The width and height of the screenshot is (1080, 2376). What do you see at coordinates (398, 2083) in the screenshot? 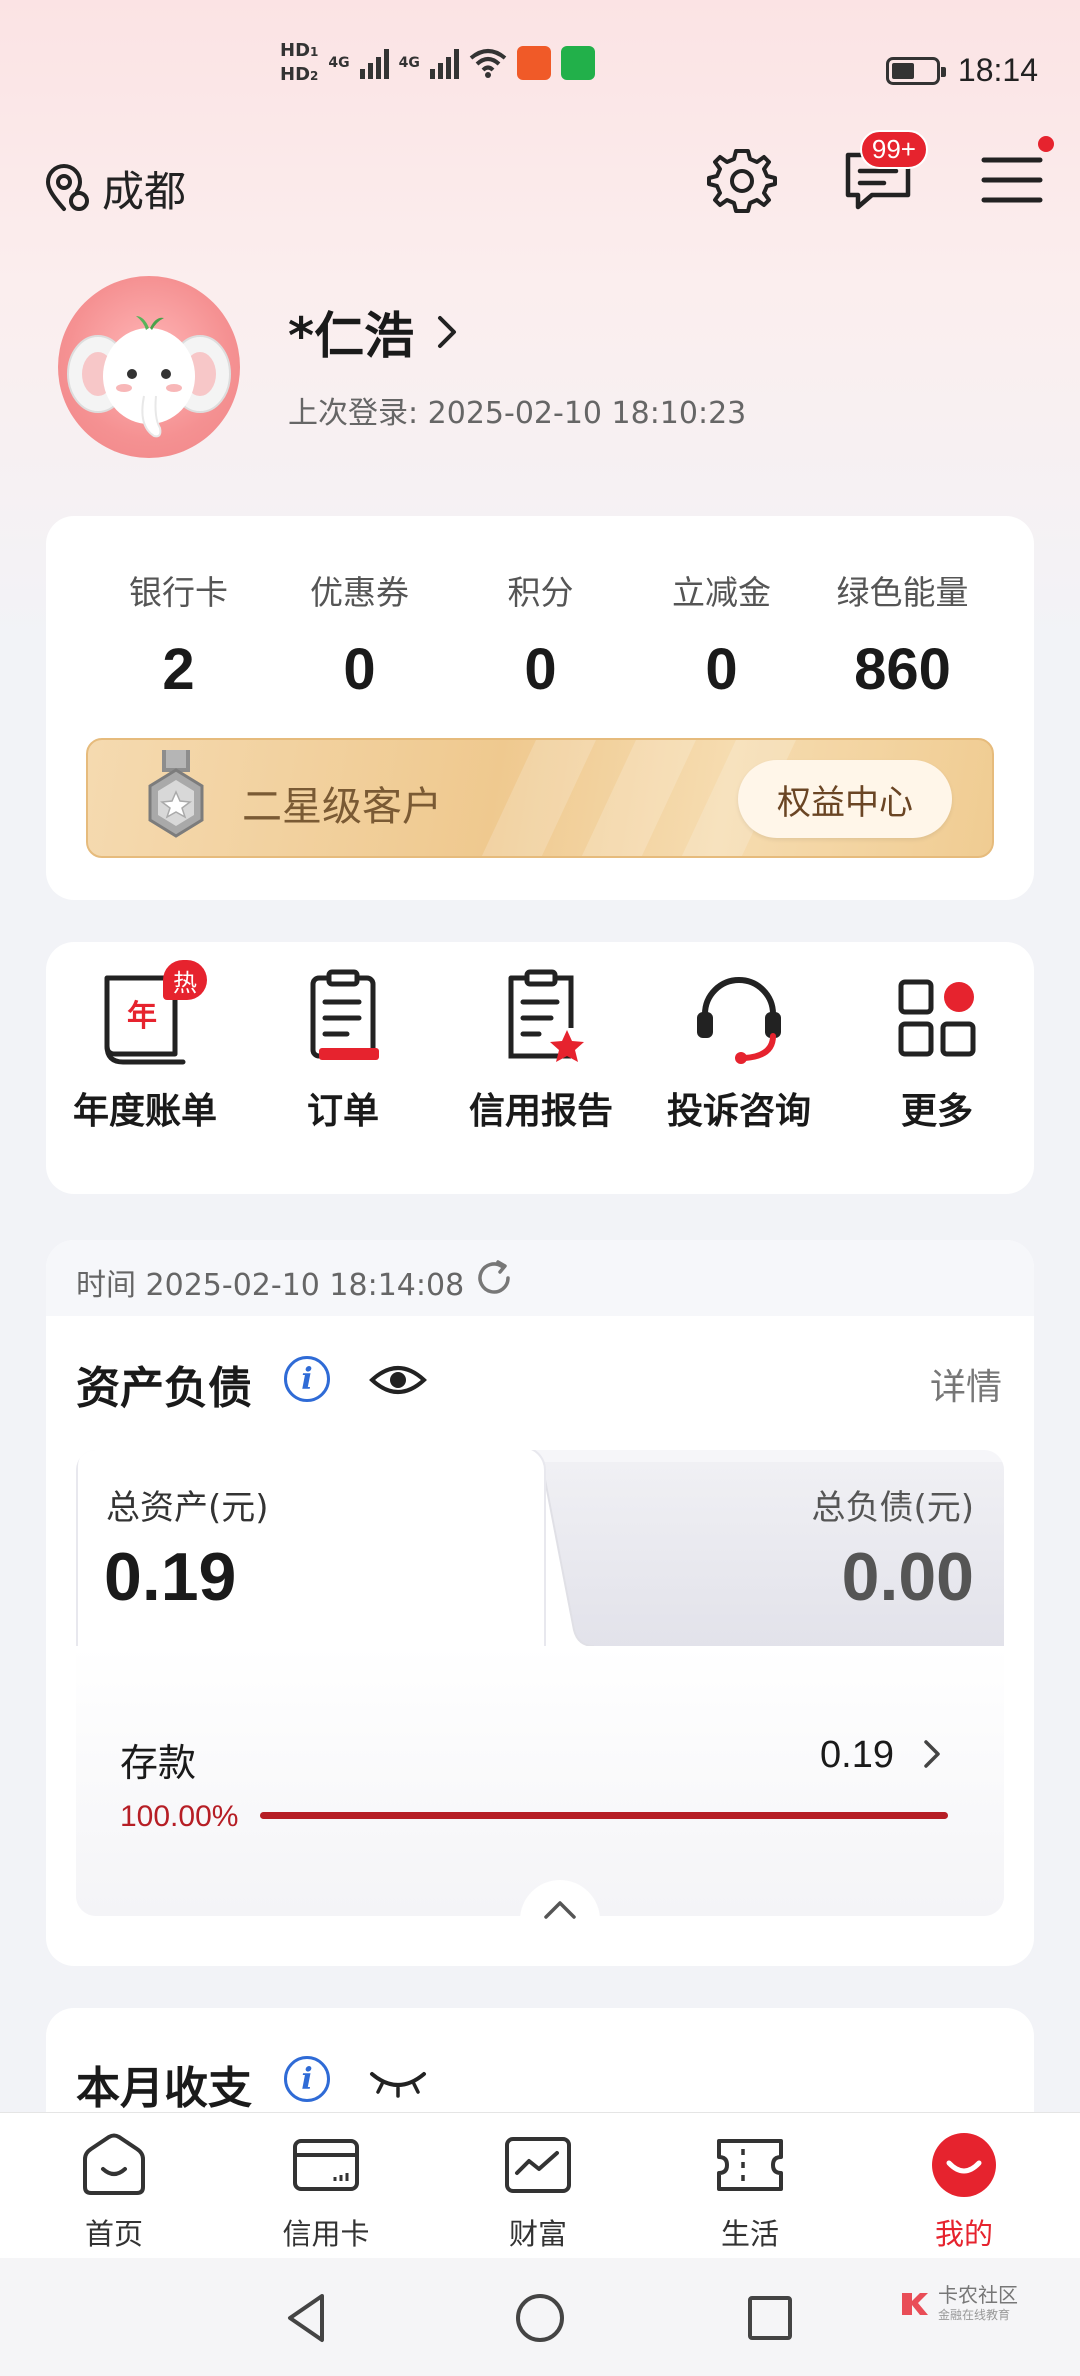
I see `eye-closed-icon` at bounding box center [398, 2083].